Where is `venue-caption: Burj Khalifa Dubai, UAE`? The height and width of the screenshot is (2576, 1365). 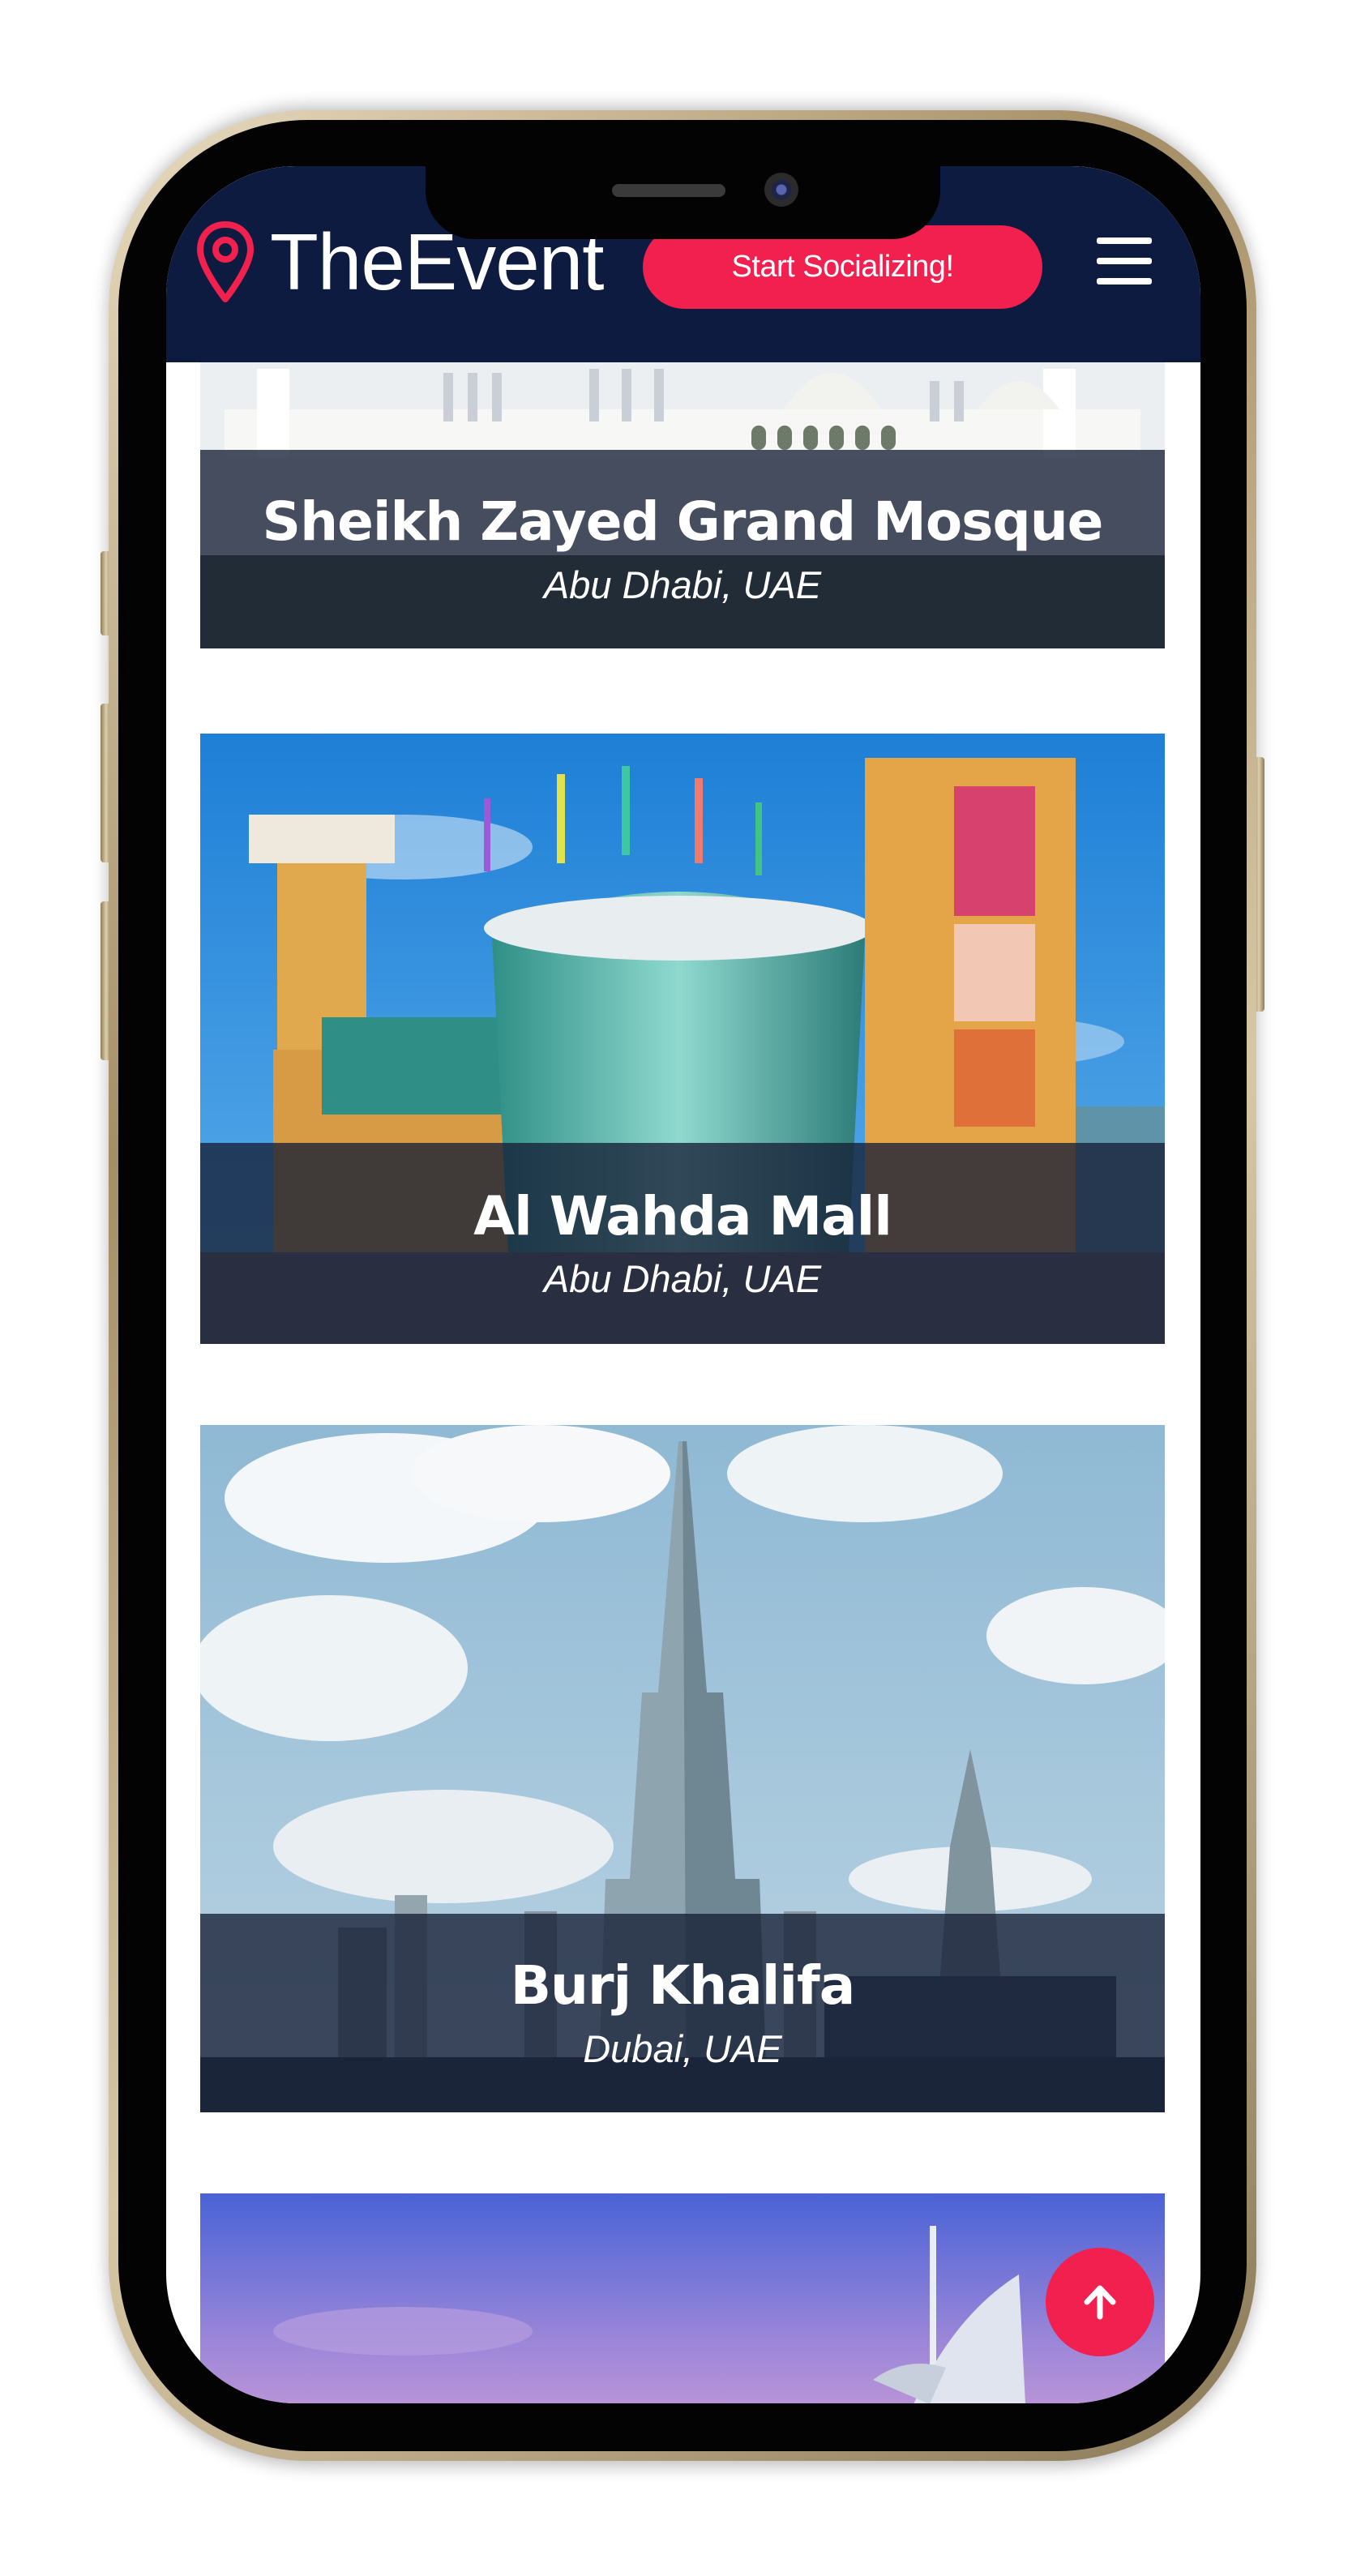
venue-caption: Burj Khalifa Dubai, UAE is located at coordinates (682, 2013).